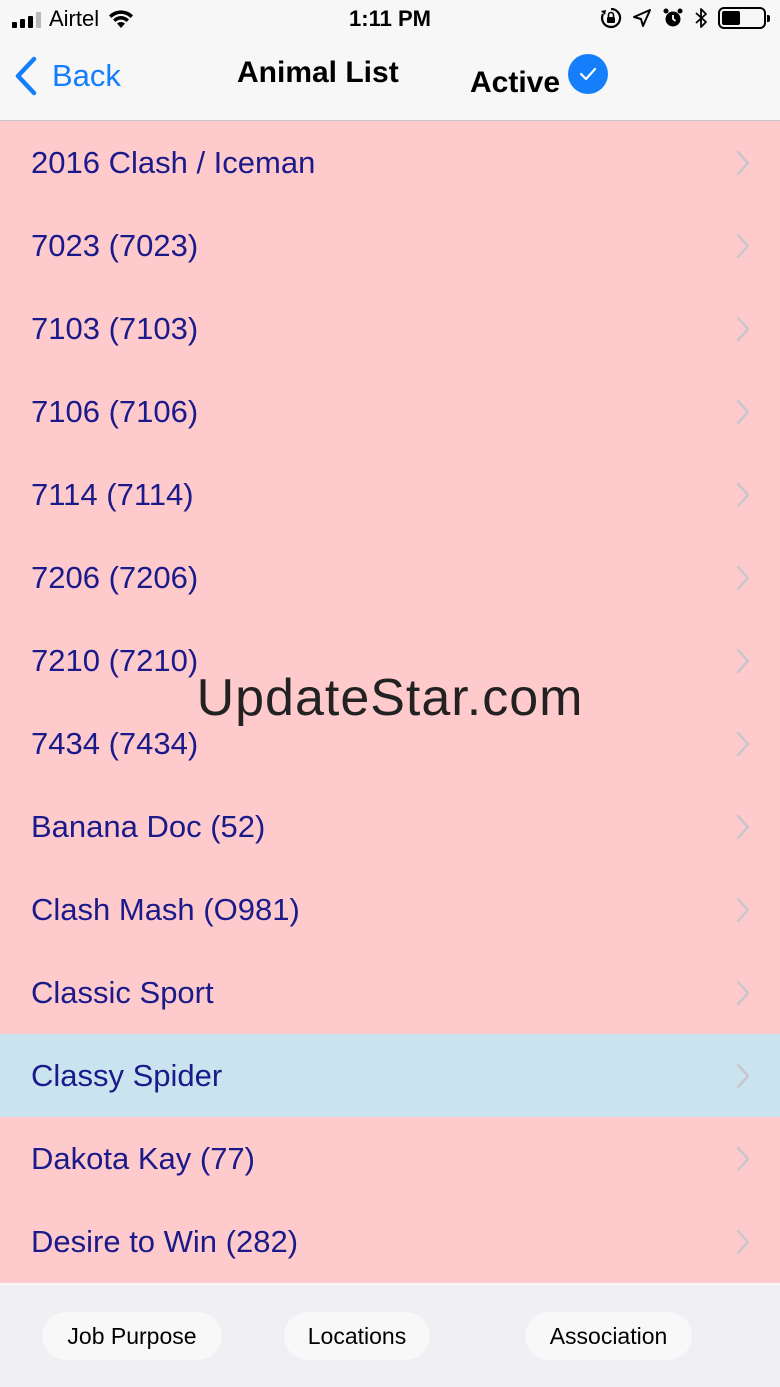 The image size is (780, 1387). I want to click on list-item: 7206 (7206), so click(390, 577).